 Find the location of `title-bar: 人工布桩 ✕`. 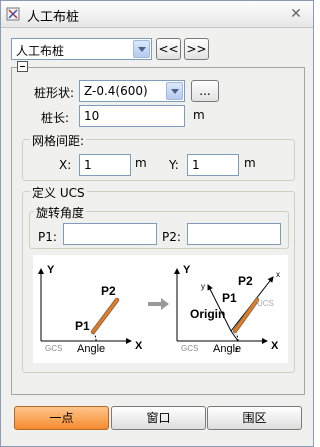

title-bar: 人工布桩 ✕ is located at coordinates (157, 14).